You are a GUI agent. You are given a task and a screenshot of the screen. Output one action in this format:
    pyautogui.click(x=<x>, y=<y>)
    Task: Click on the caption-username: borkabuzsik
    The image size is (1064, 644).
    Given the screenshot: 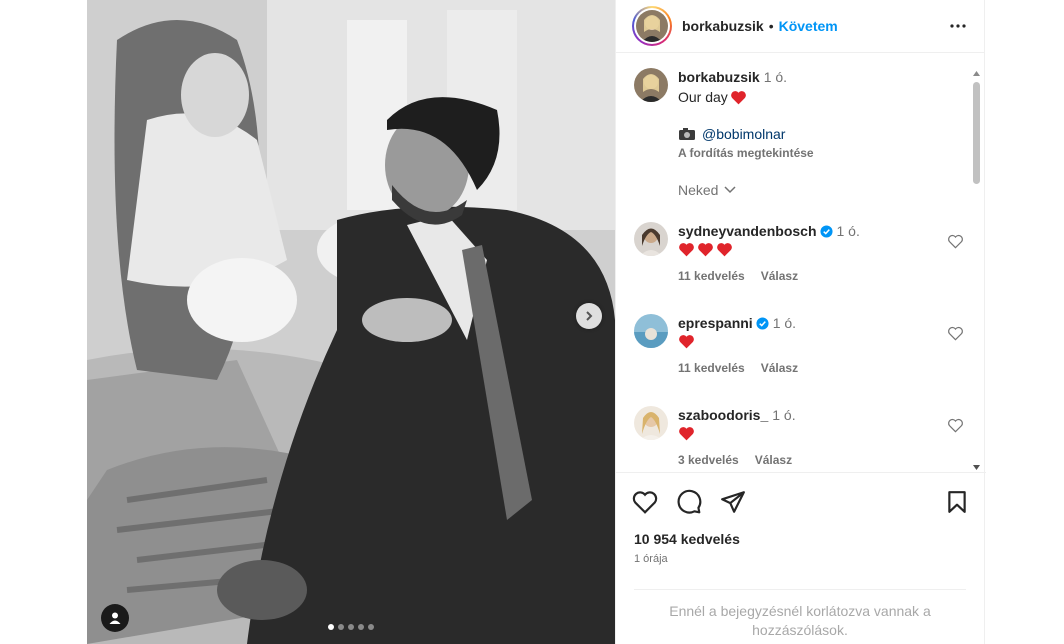 What is the action you would take?
    pyautogui.click(x=719, y=77)
    